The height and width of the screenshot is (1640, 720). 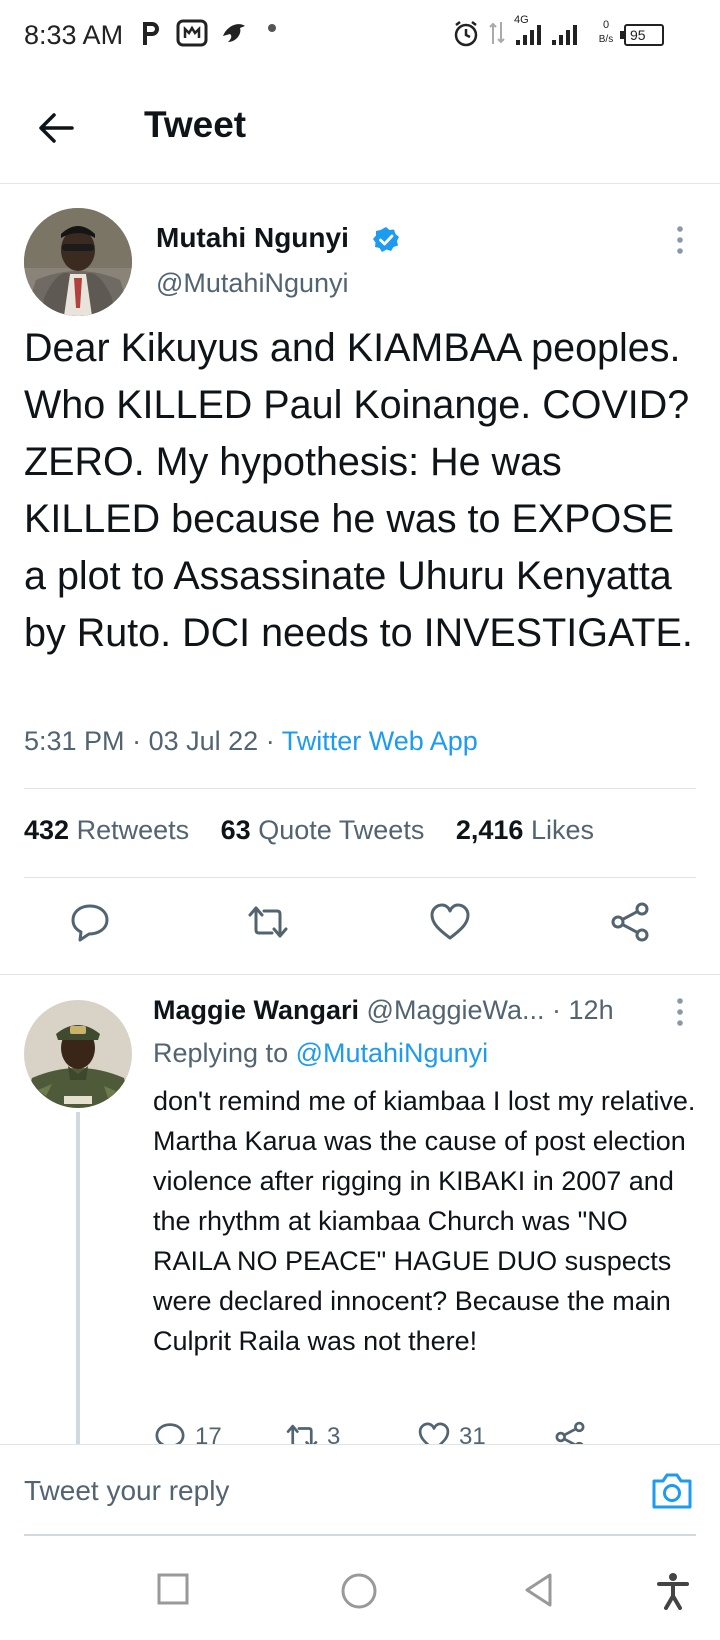 I want to click on replying-to-mention: @MutahiNgunyi, so click(x=392, y=1053).